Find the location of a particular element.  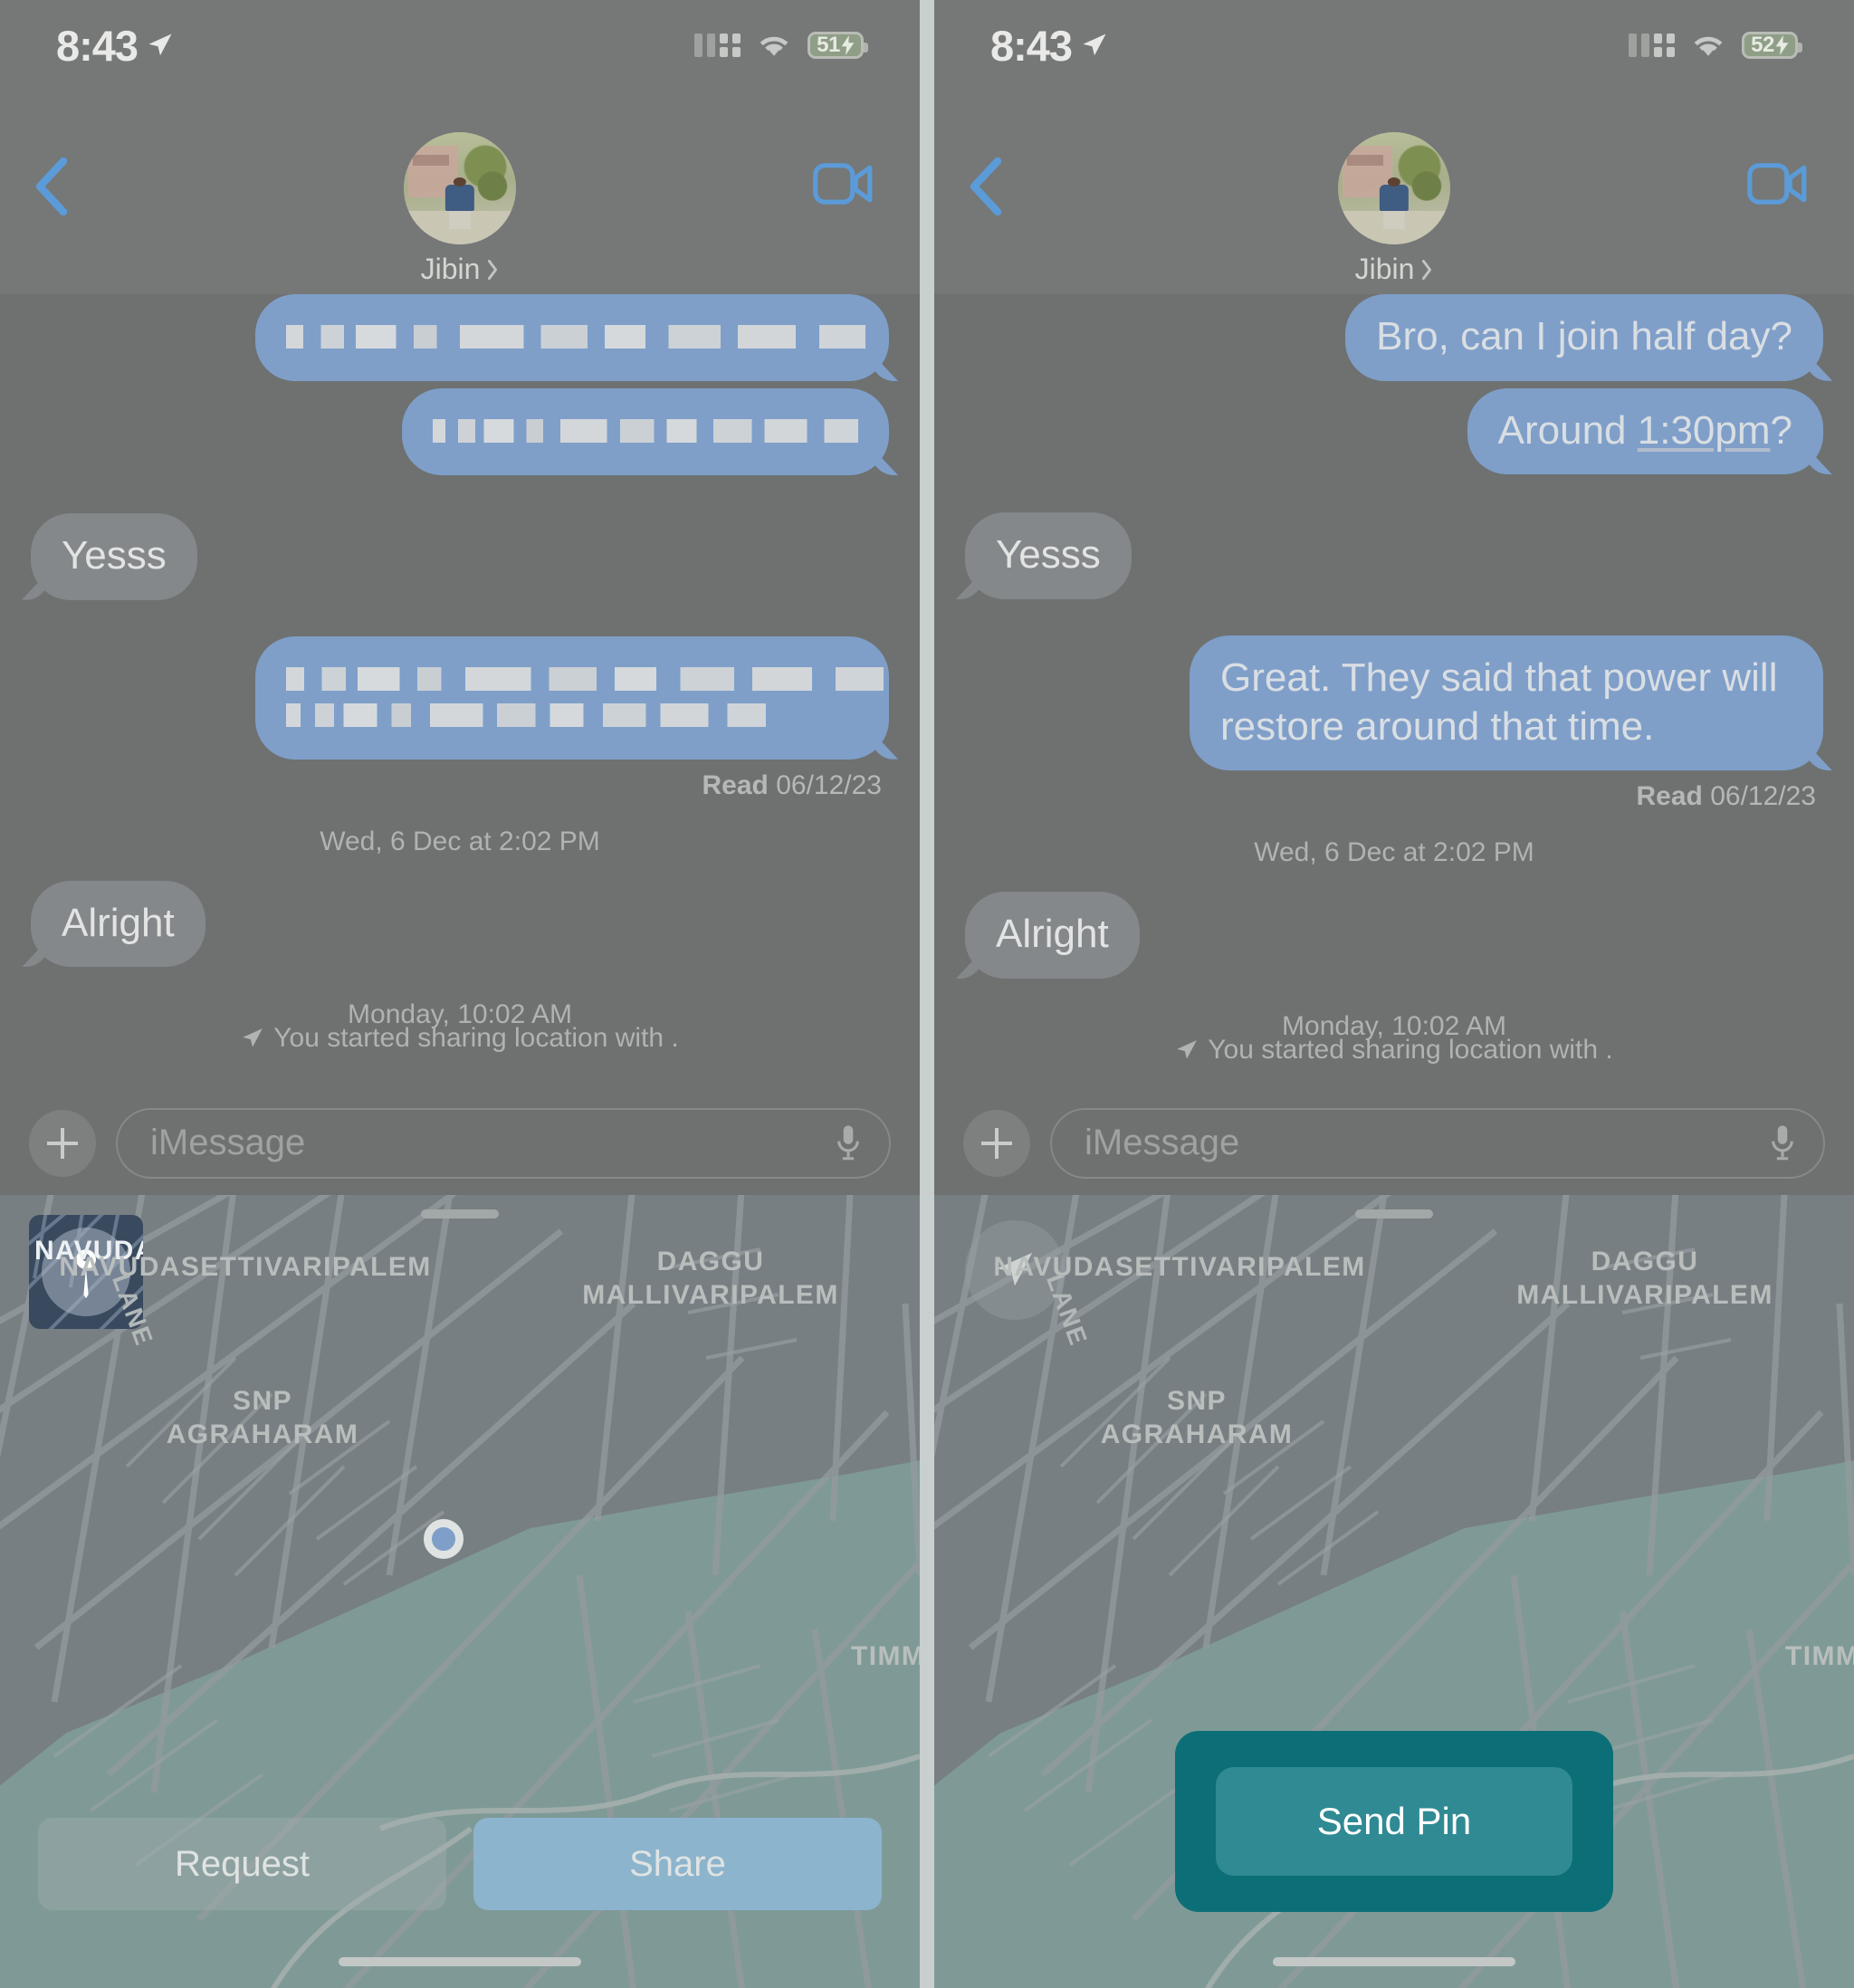

message-composer: iMessage is located at coordinates (460, 1143).